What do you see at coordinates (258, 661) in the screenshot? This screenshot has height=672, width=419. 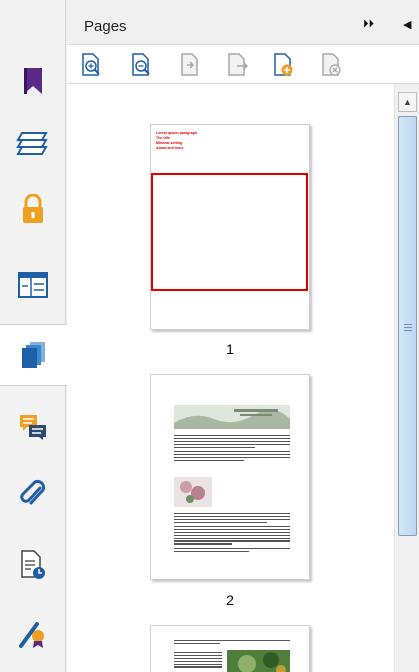 I see `page-3-image` at bounding box center [258, 661].